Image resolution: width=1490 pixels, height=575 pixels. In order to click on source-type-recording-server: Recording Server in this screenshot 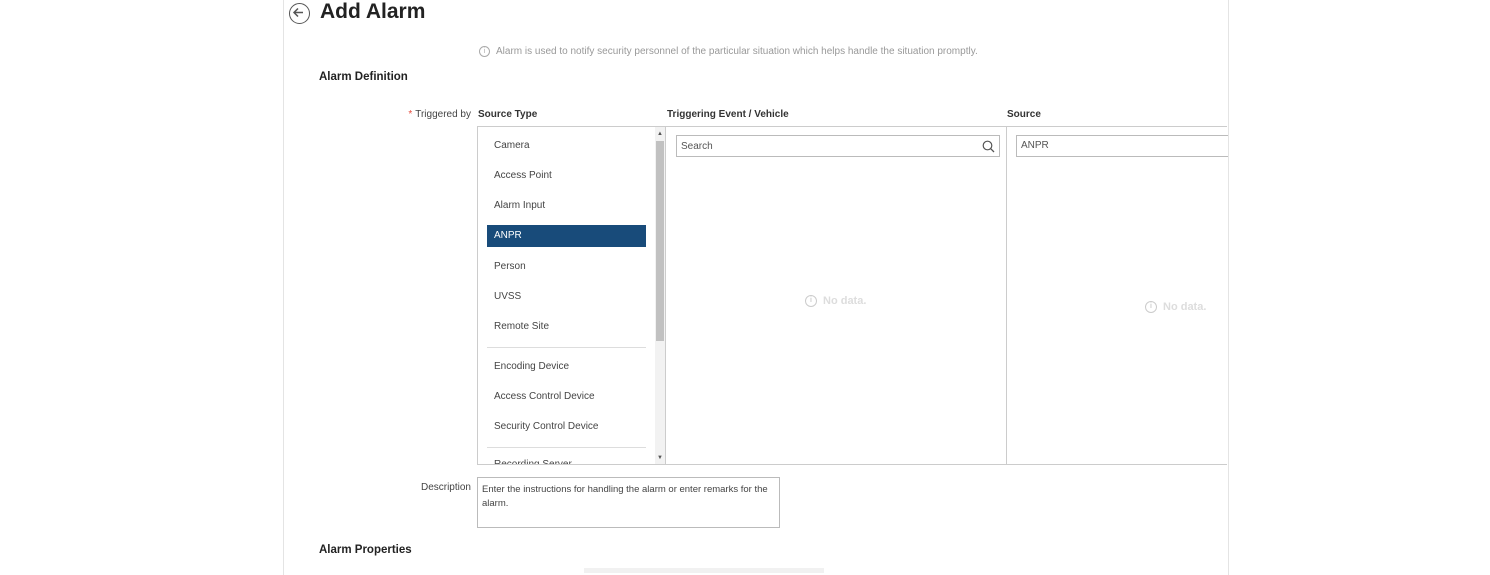, I will do `click(566, 459)`.